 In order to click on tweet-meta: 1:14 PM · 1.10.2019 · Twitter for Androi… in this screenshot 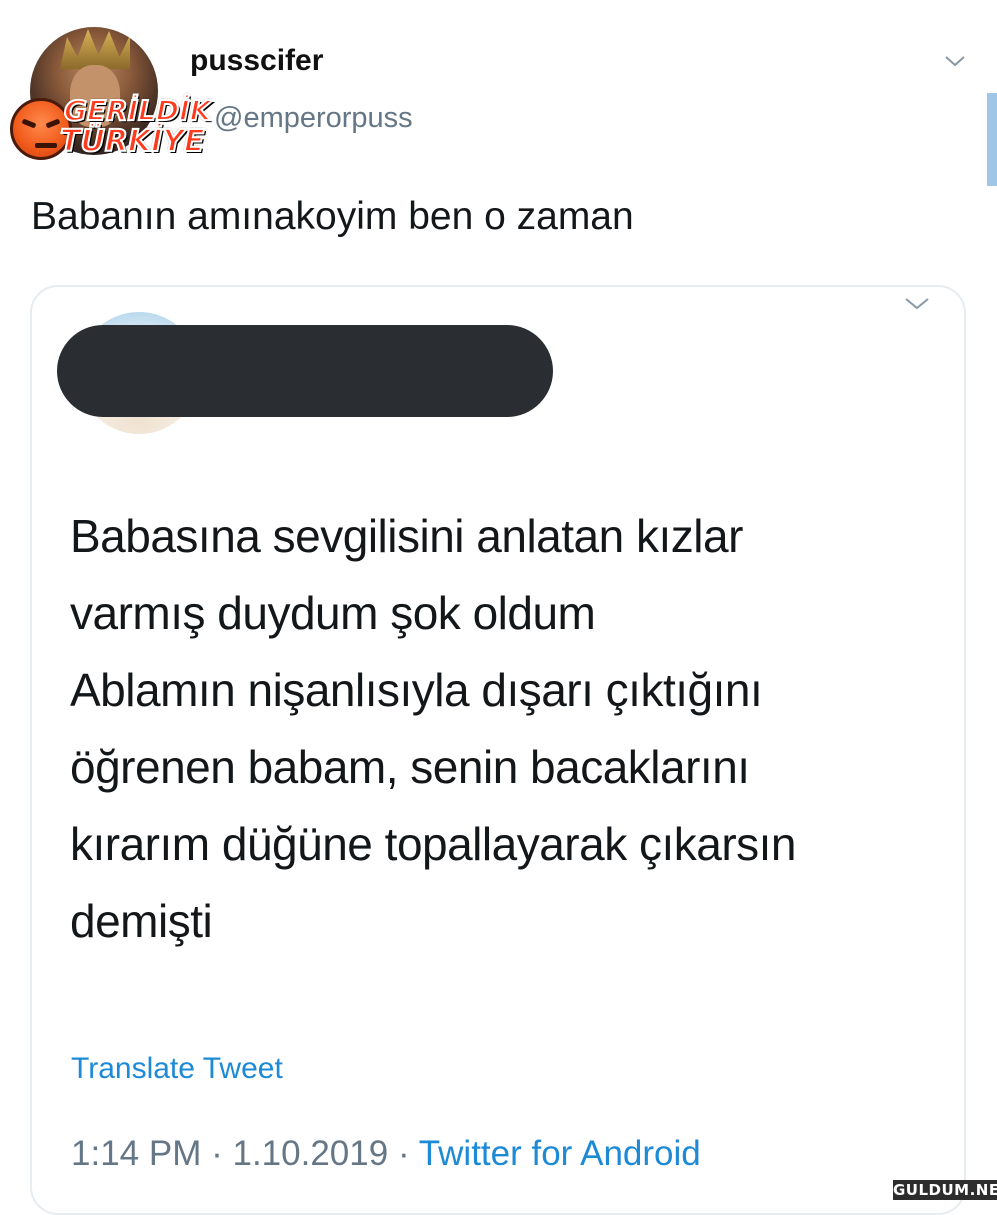, I will do `click(386, 1154)`.